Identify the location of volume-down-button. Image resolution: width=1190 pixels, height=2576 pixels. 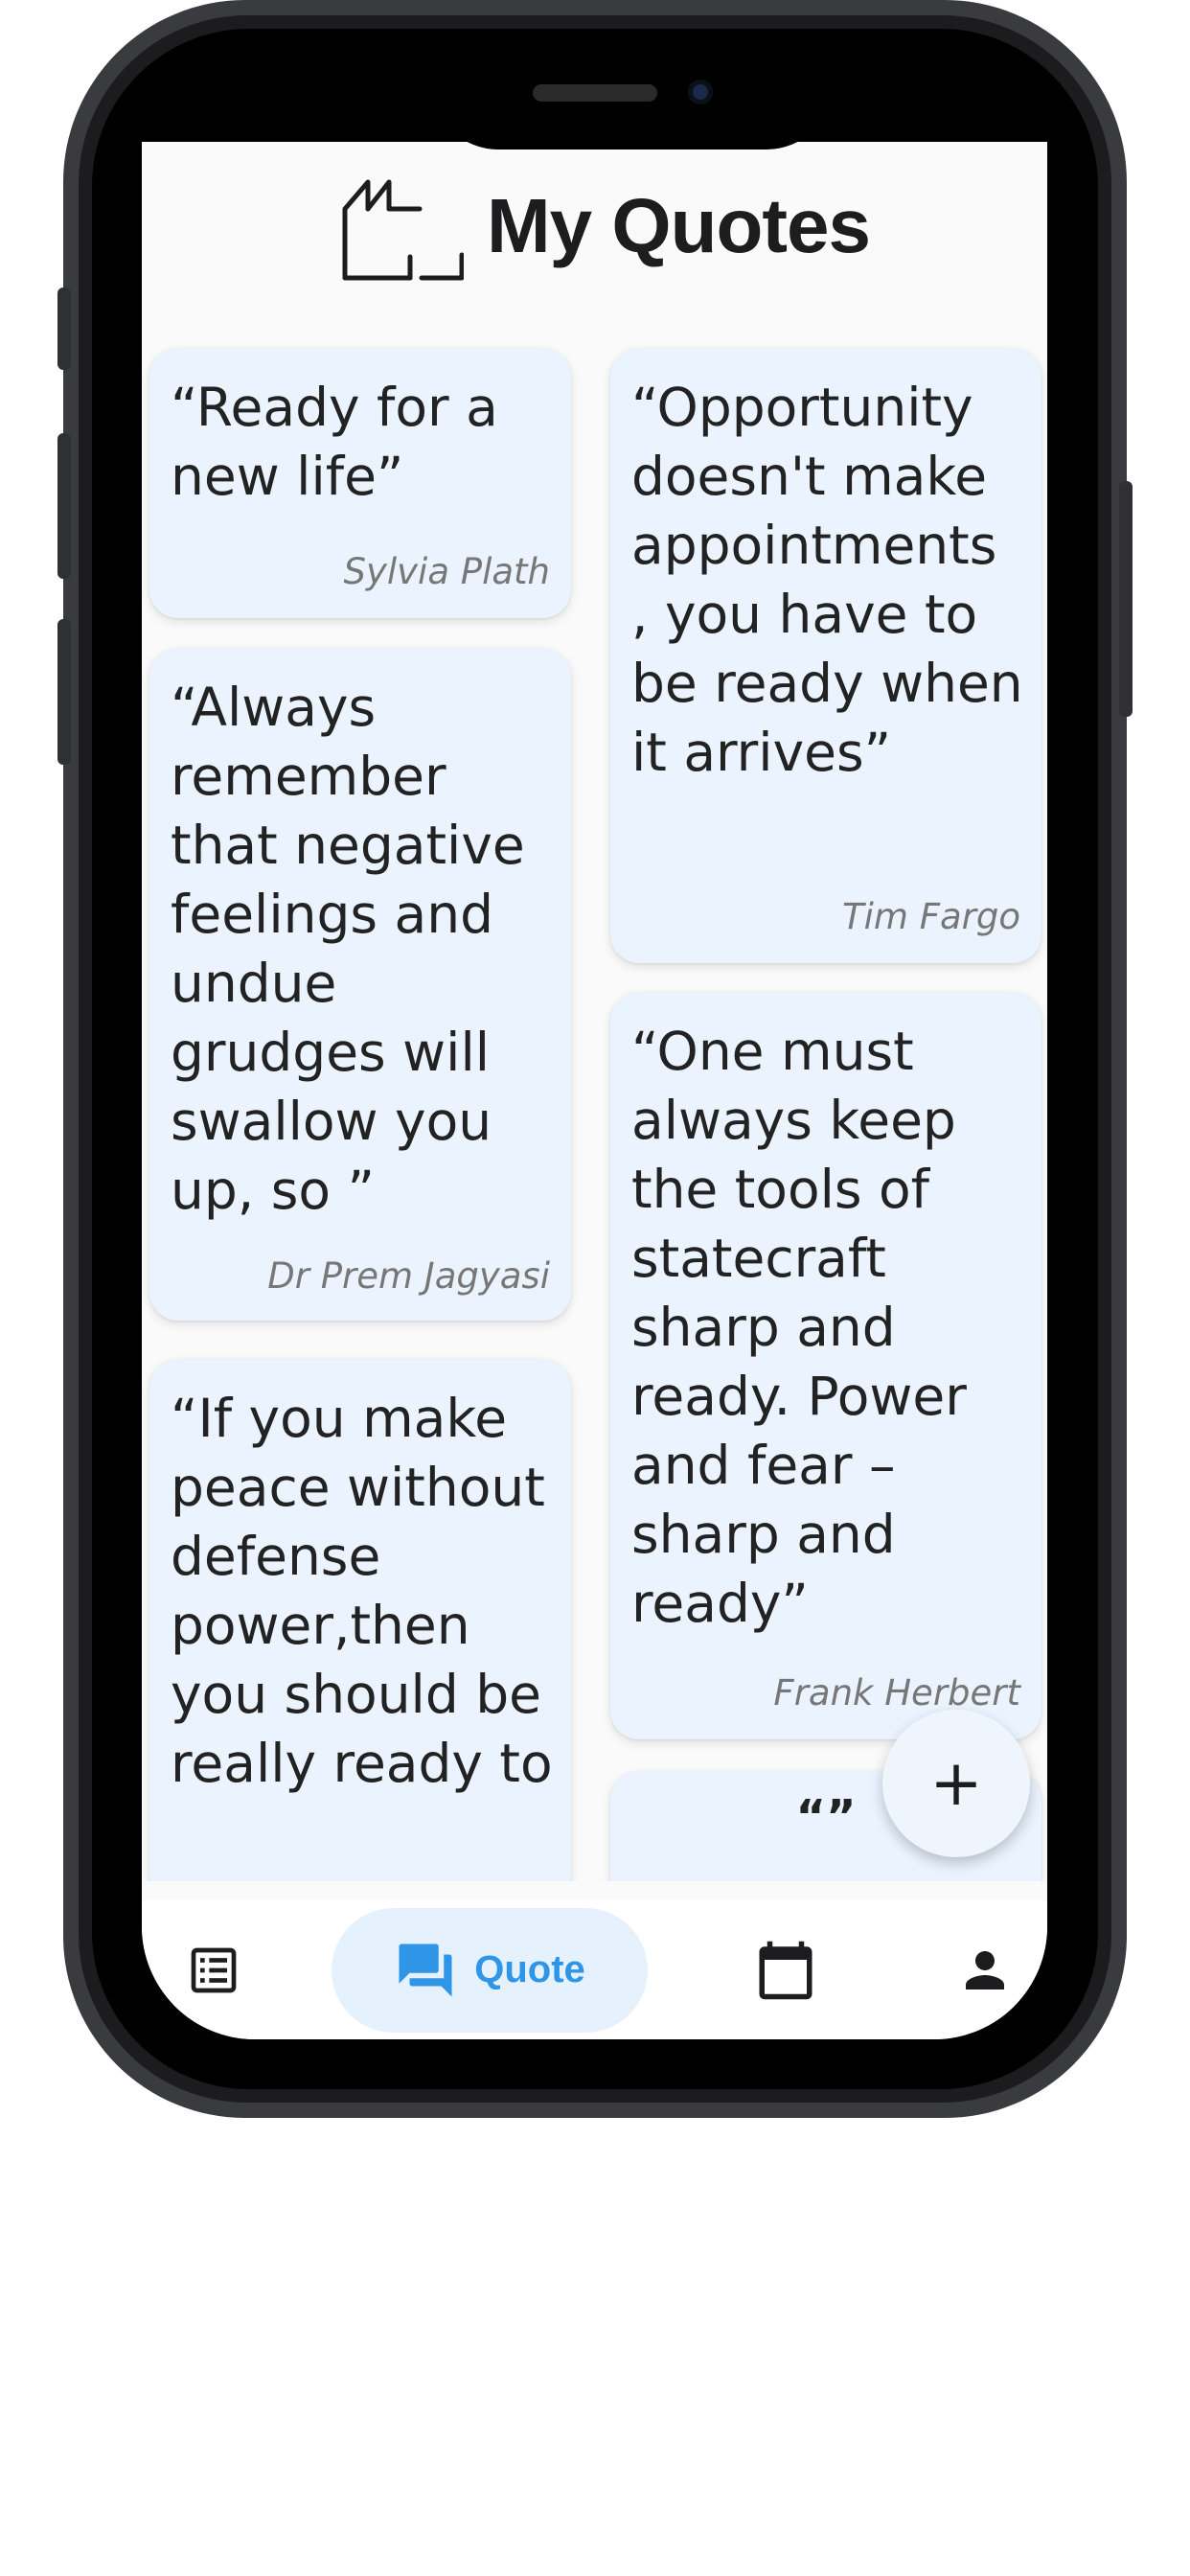
(64, 692).